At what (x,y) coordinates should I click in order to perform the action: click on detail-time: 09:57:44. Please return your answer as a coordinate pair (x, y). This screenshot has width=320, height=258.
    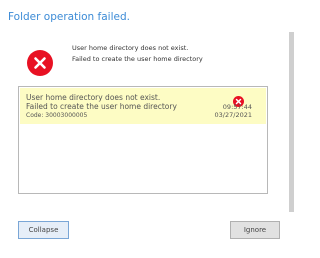
    Looking at the image, I should click on (237, 107).